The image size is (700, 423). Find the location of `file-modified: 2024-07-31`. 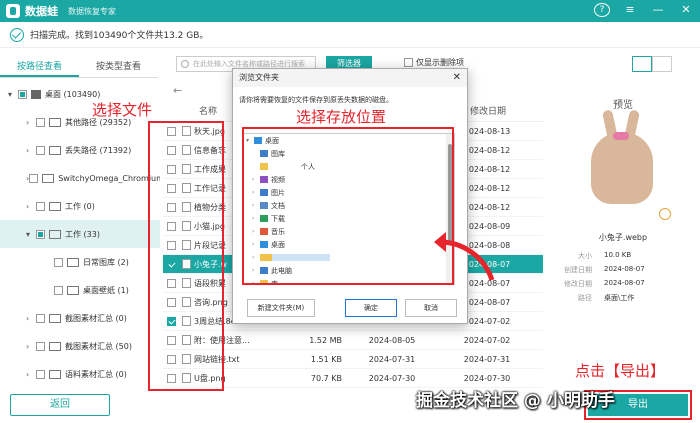

file-modified: 2024-07-31 is located at coordinates (487, 359).